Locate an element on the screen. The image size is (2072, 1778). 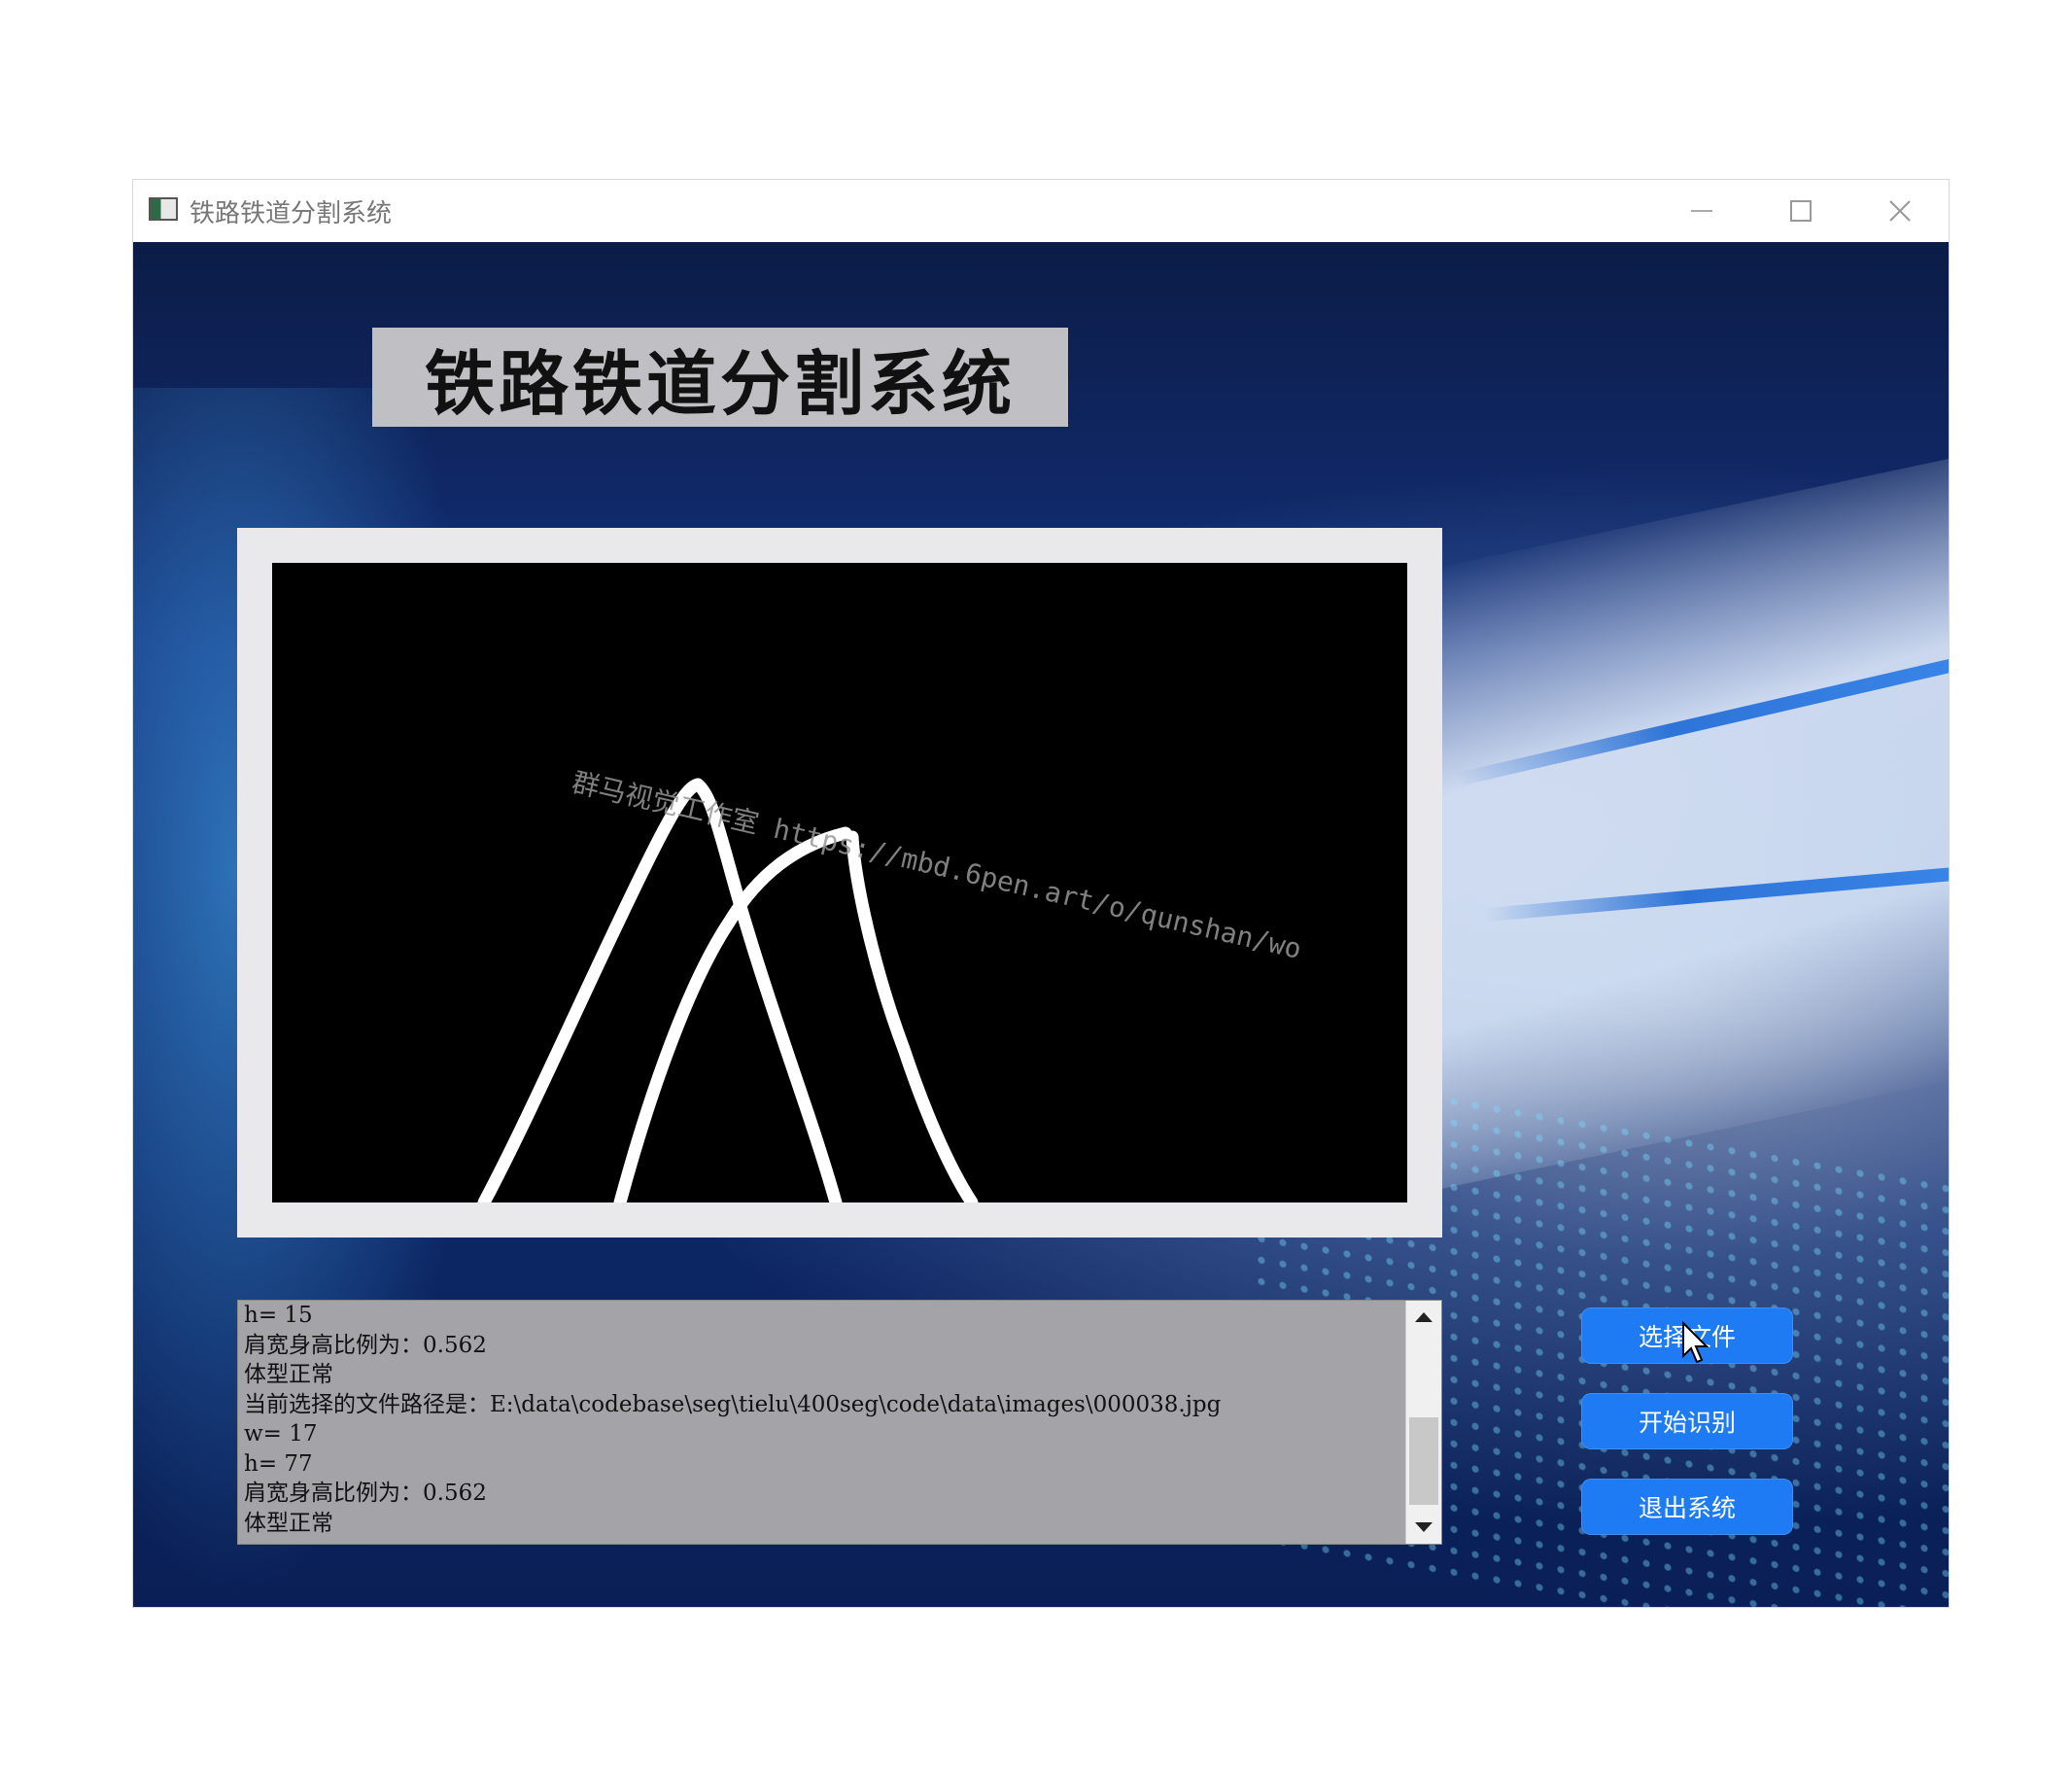
maximize-icon is located at coordinates (1801, 211).